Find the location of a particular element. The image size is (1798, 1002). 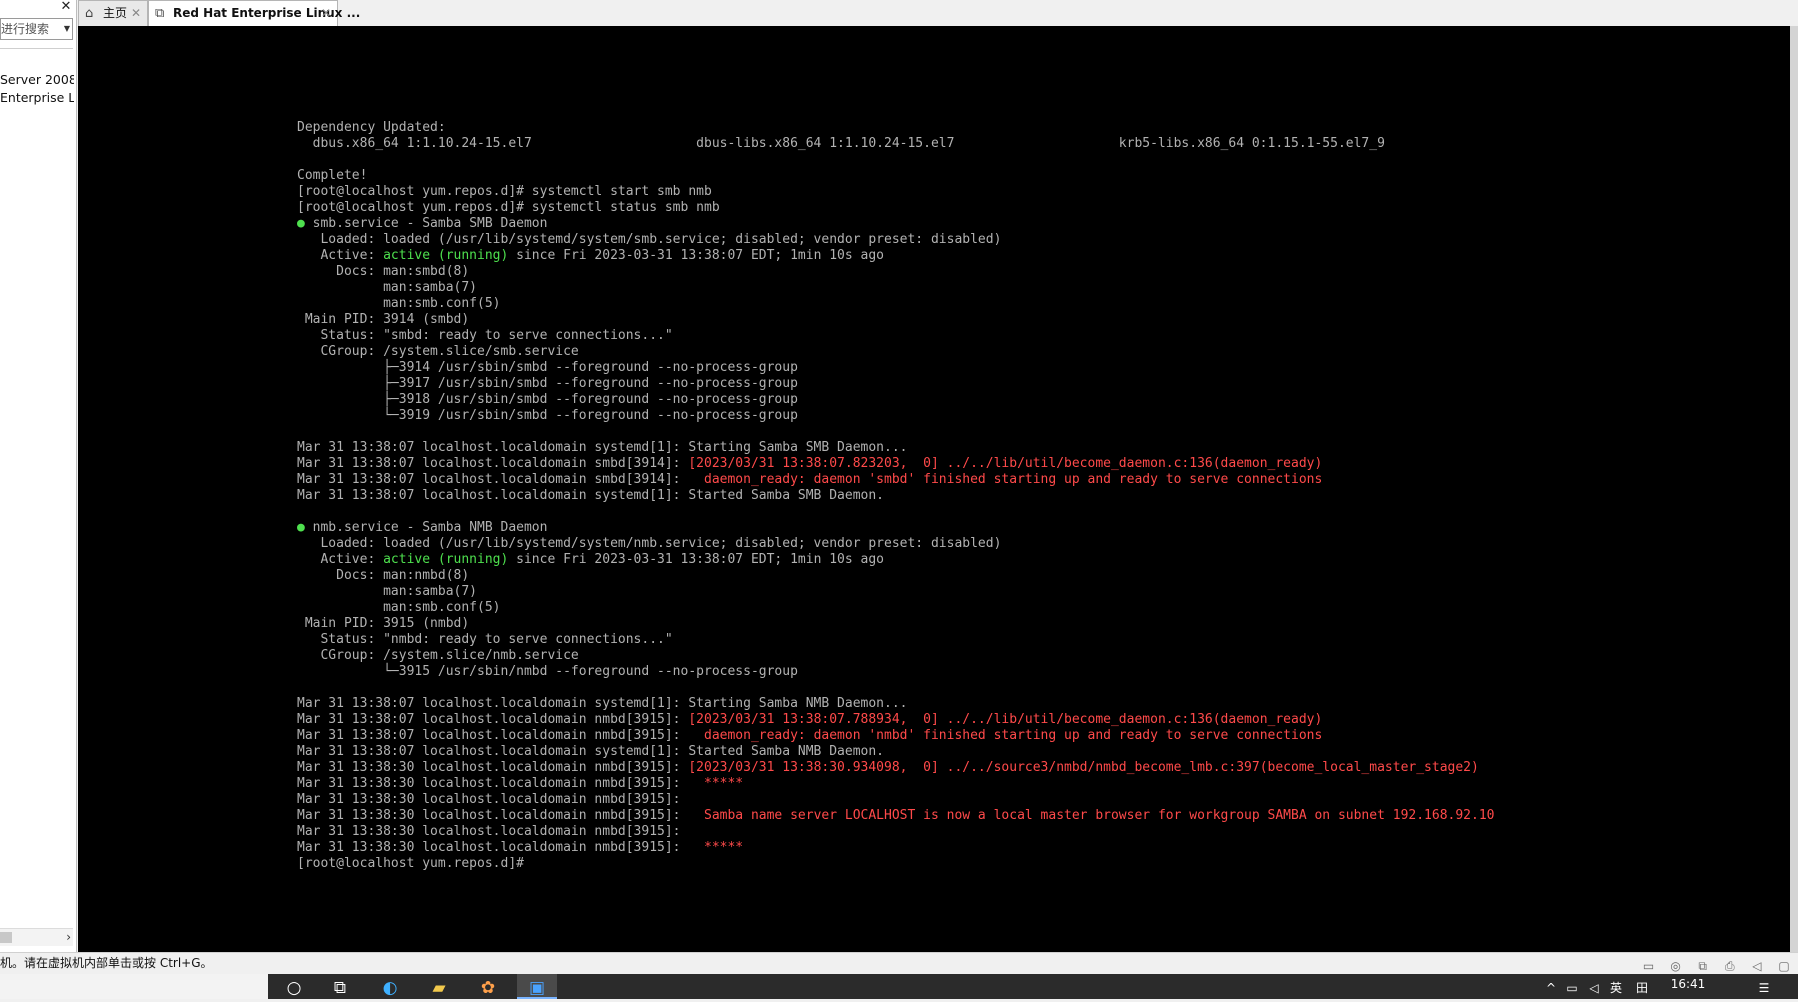

vmware-icon: ▣ is located at coordinates (537, 986).